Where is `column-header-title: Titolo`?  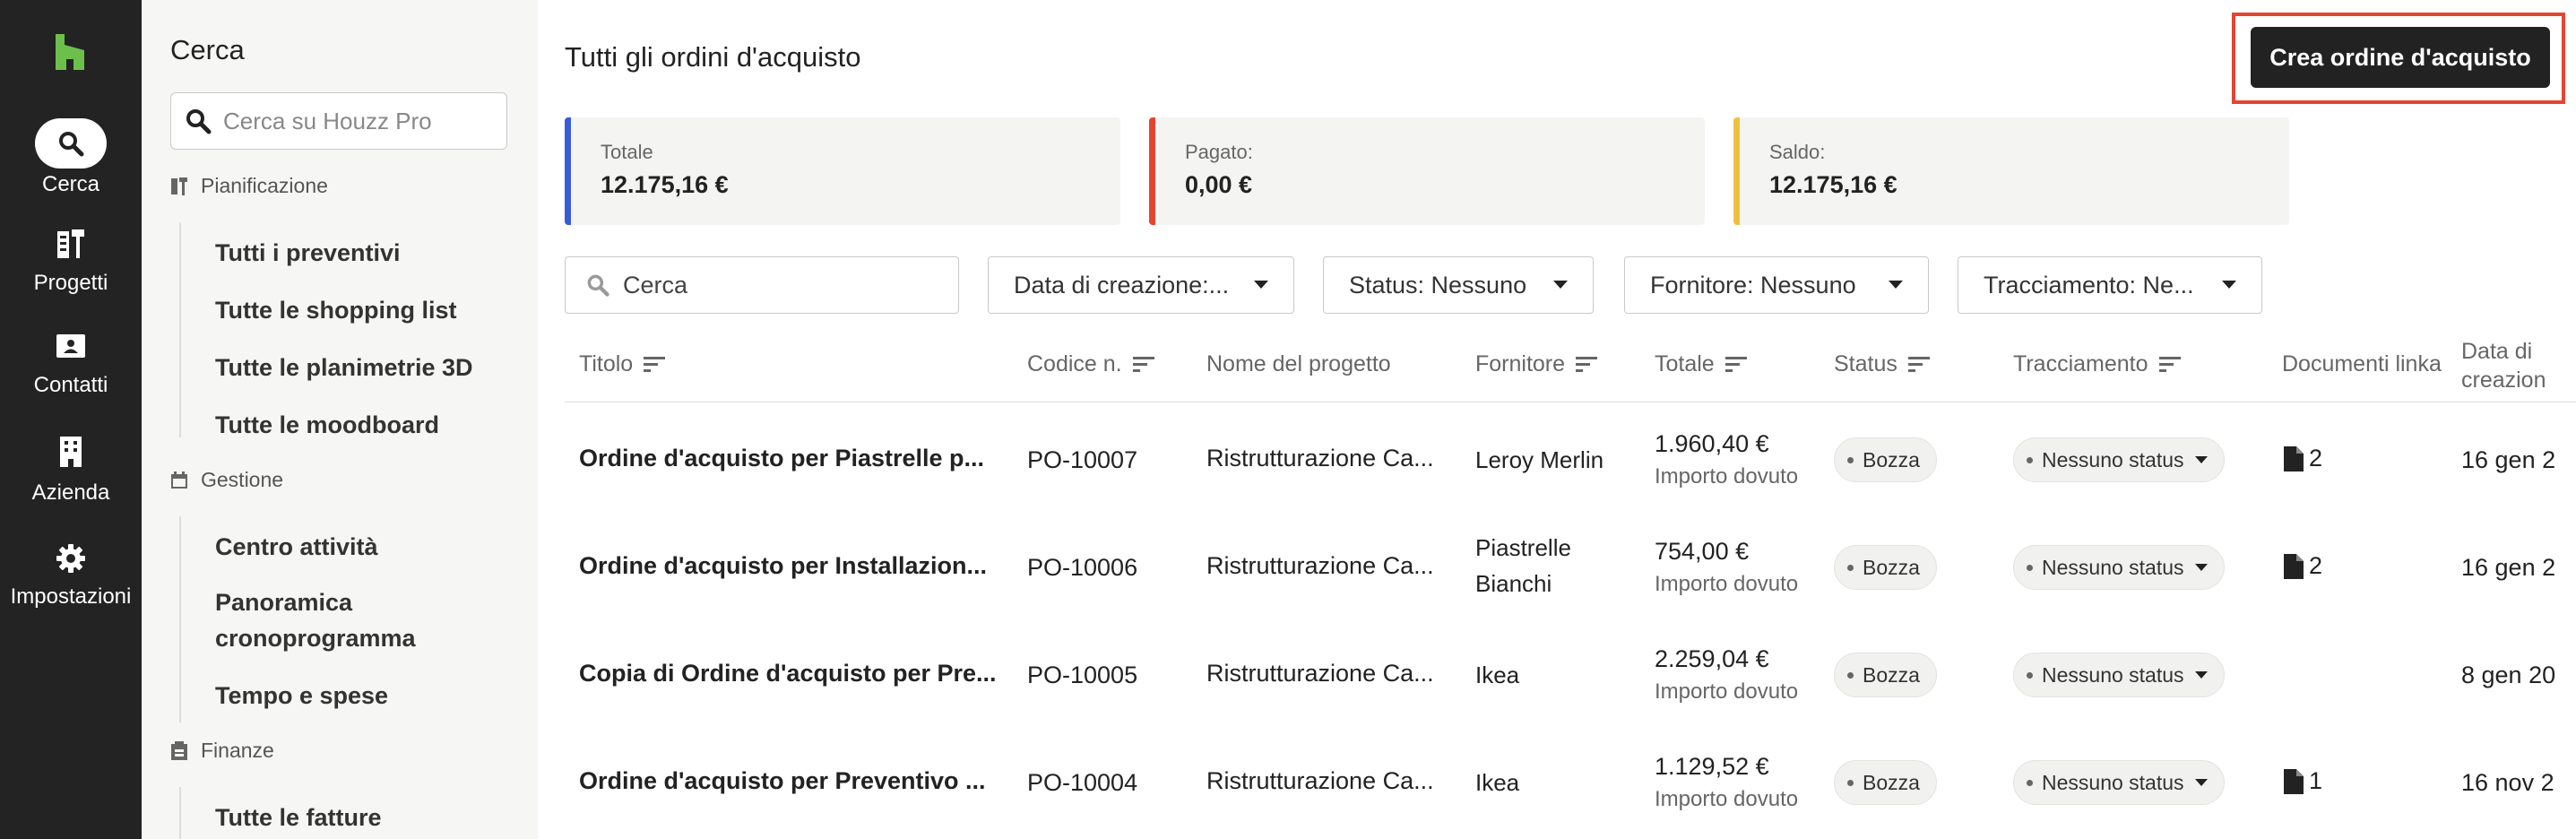
column-header-title: Titolo is located at coordinates (623, 364).